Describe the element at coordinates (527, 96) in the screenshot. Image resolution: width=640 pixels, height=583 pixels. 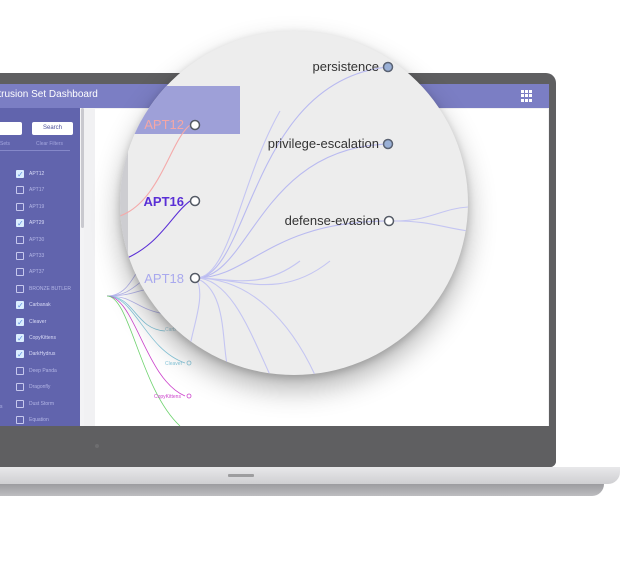
I see `grid-apps-icon` at that location.